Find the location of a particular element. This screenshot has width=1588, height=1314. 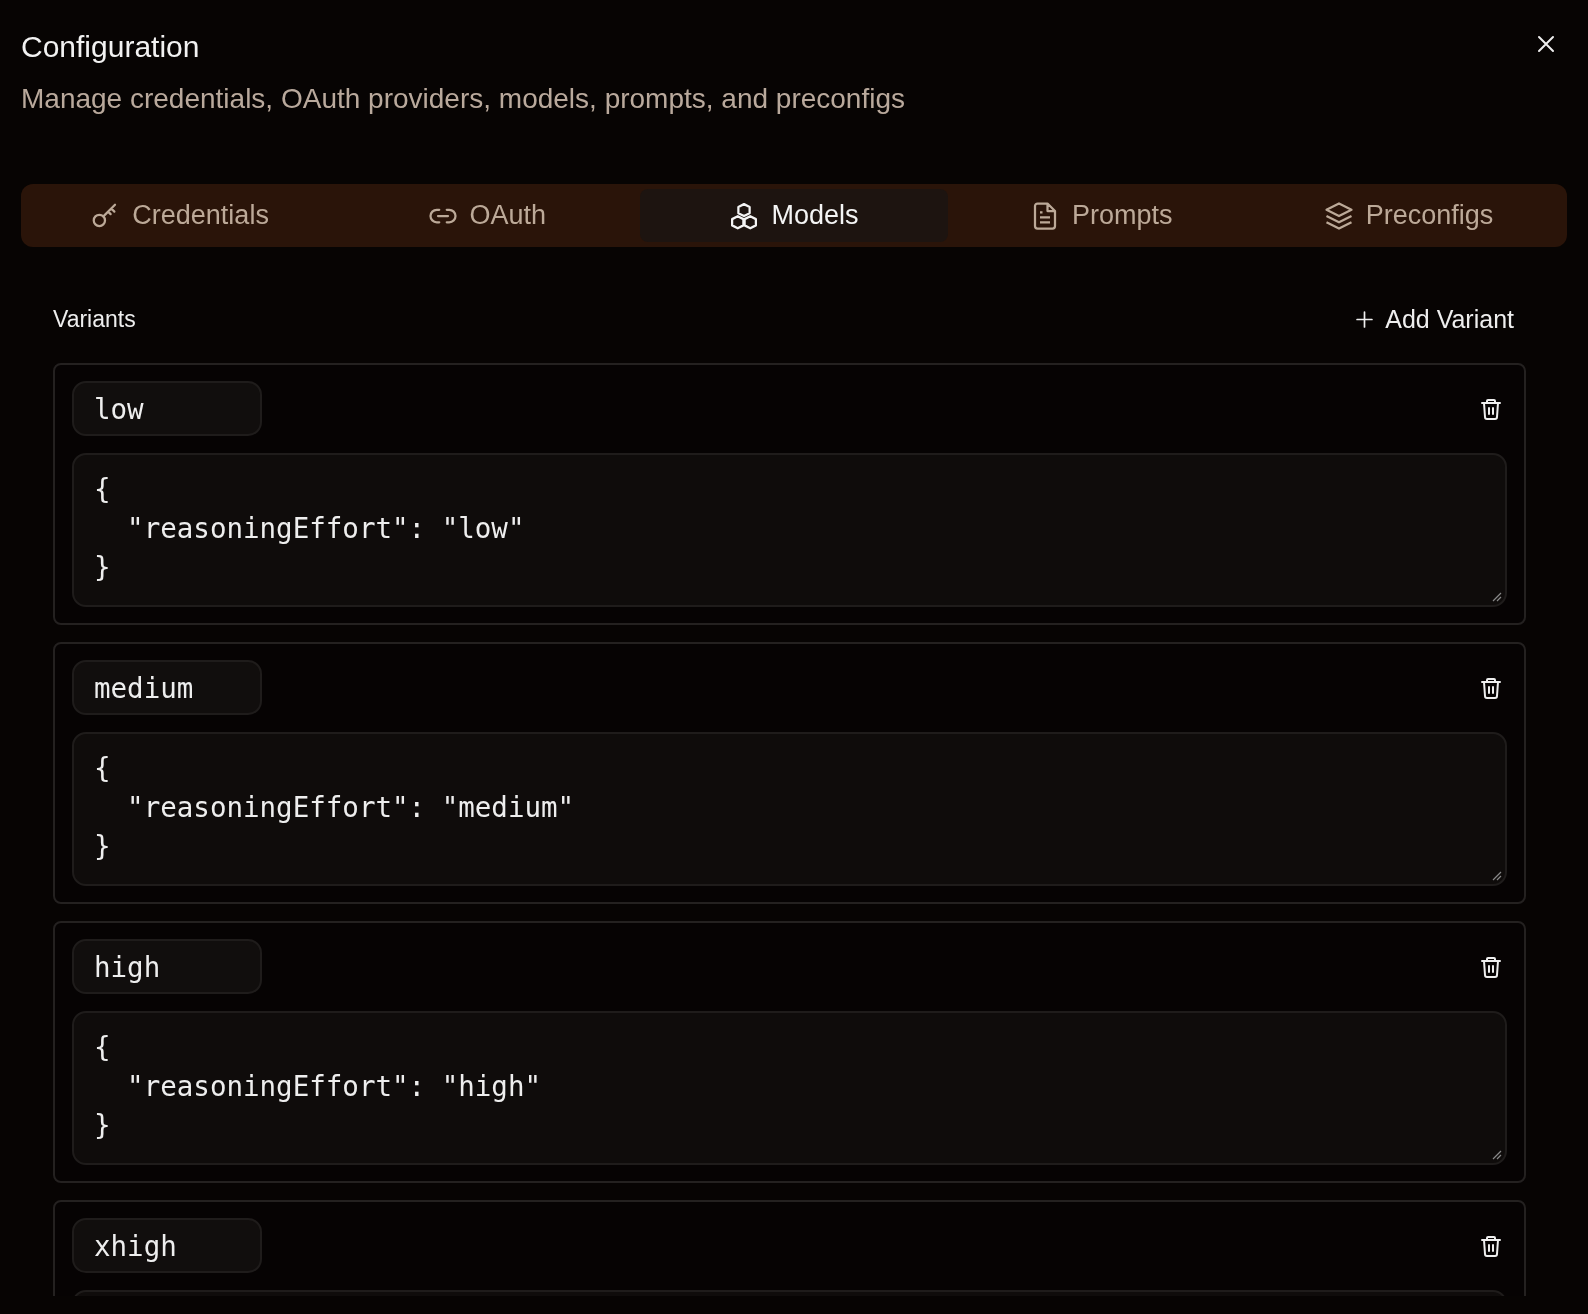

plus-icon is located at coordinates (1365, 319).